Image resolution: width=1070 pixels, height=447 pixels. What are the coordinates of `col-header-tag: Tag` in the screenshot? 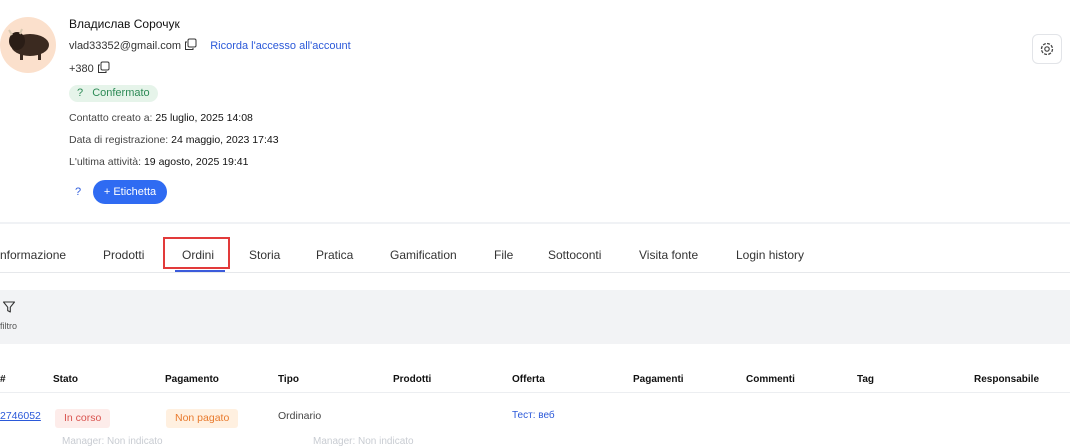 It's located at (866, 379).